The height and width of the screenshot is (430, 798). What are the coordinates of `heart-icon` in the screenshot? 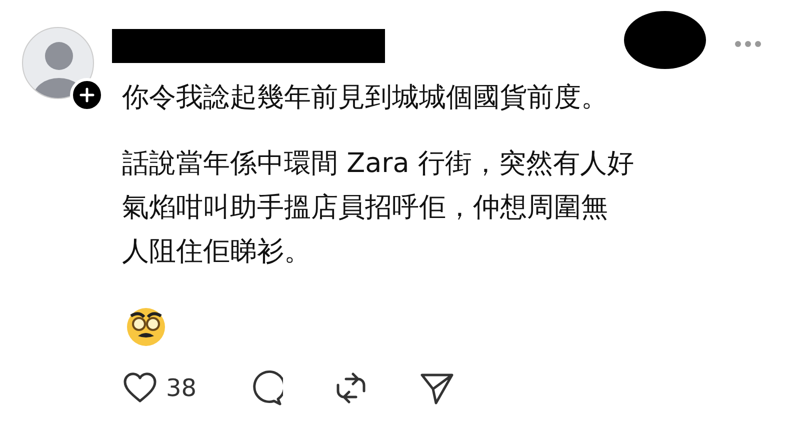 It's located at (140, 388).